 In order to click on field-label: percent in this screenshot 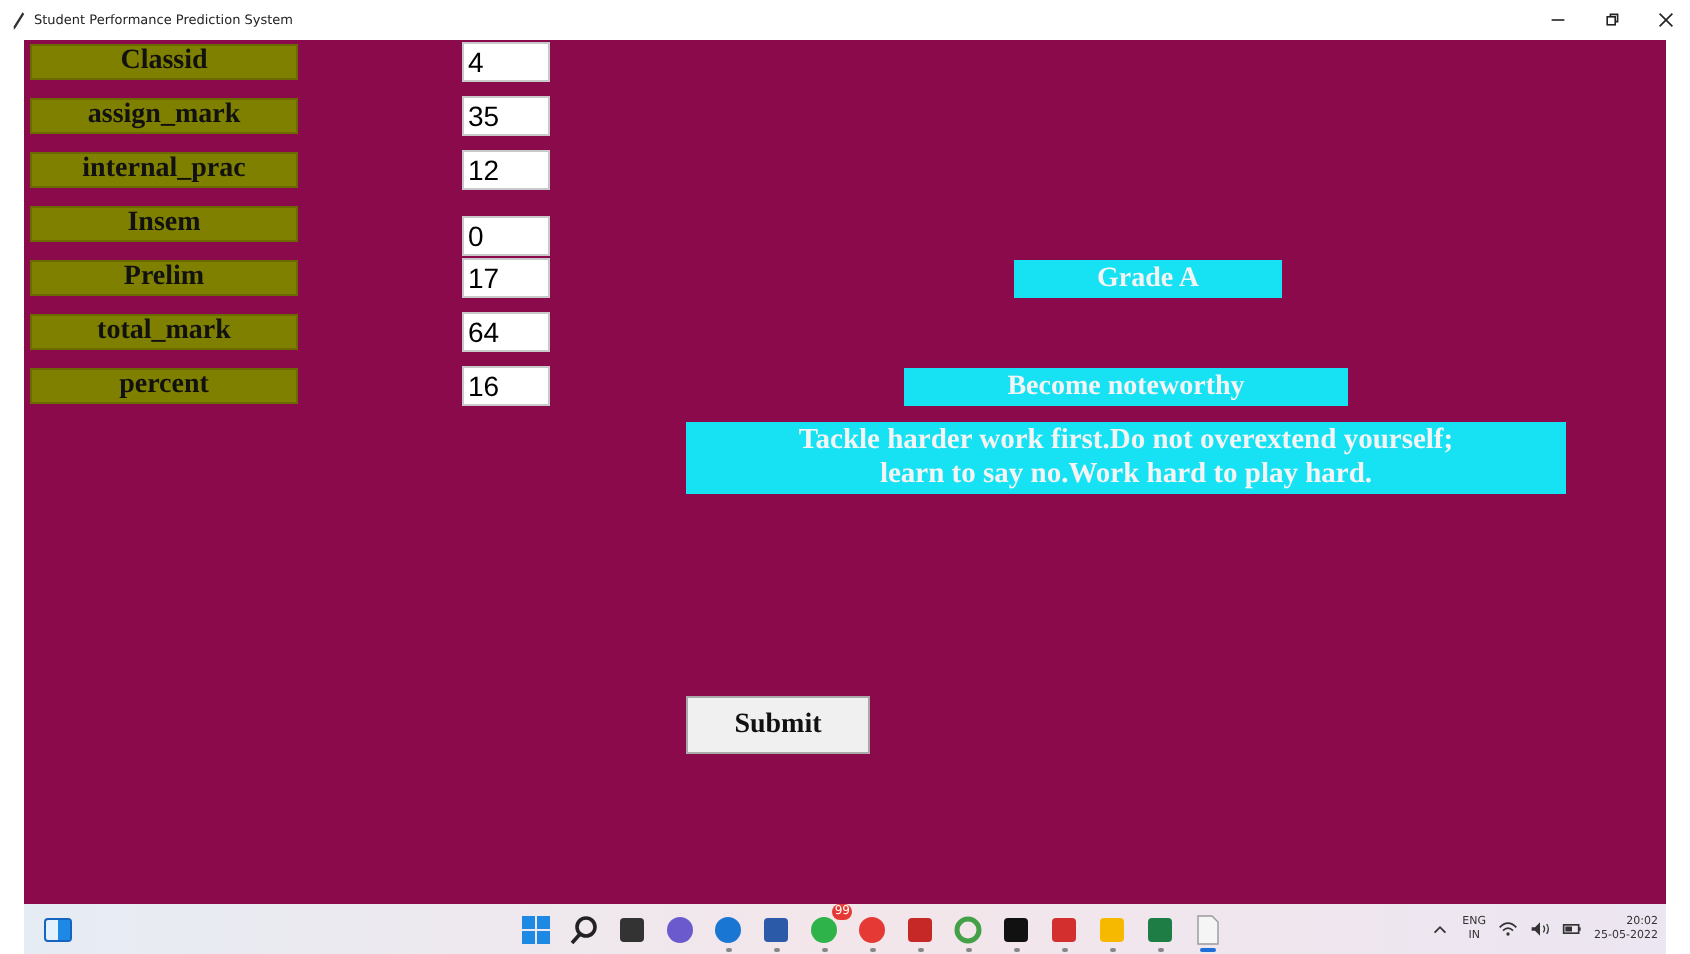, I will do `click(164, 386)`.